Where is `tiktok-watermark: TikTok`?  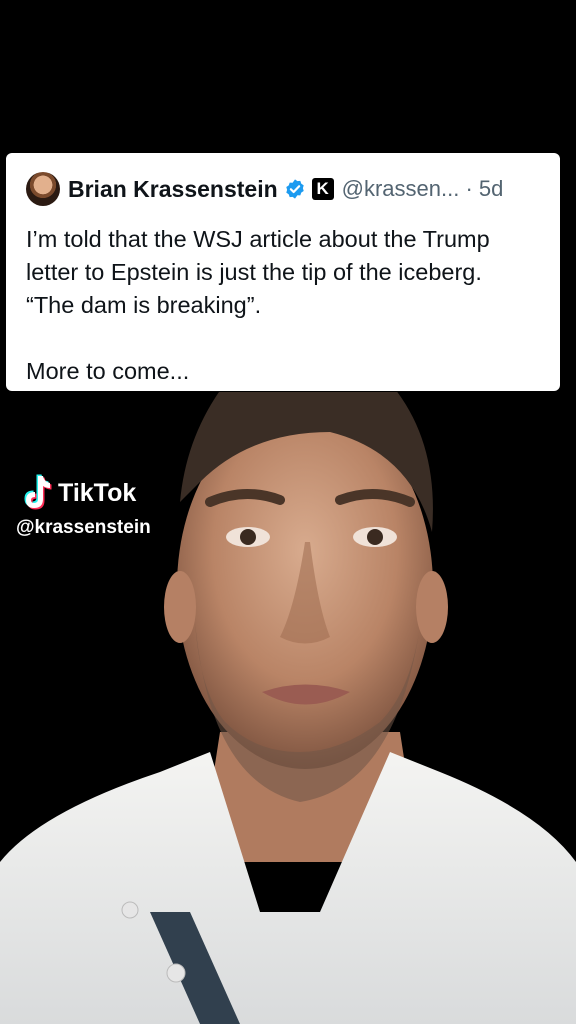 tiktok-watermark: TikTok is located at coordinates (77, 493).